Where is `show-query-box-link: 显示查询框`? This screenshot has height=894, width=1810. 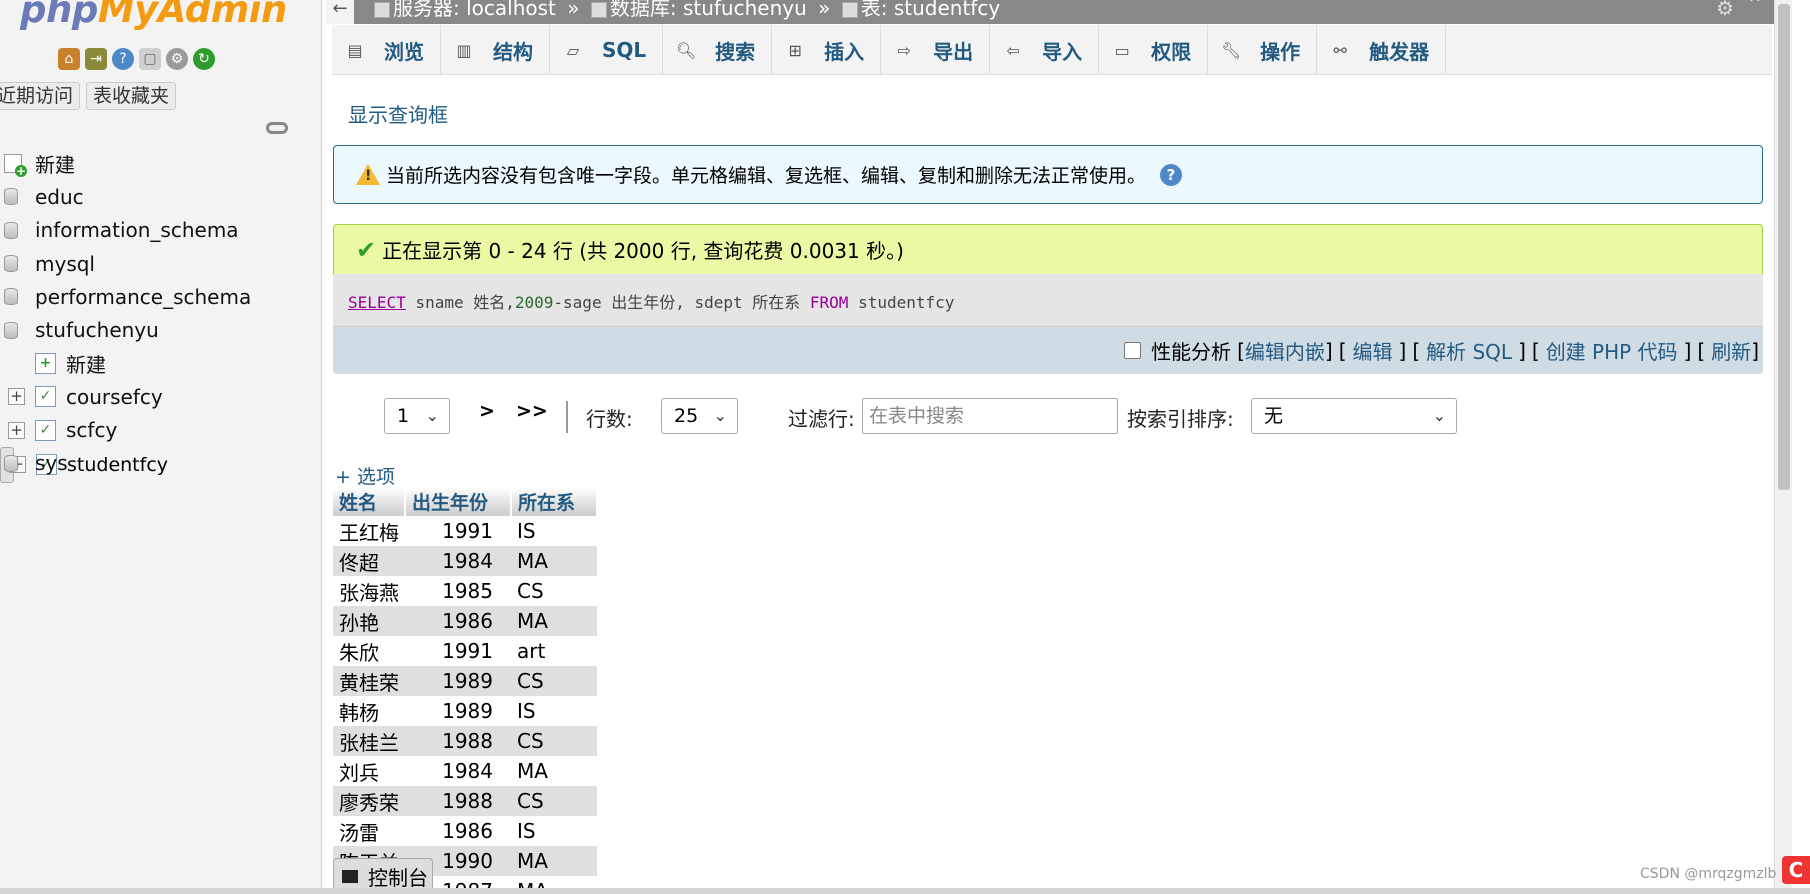
show-query-box-link: 显示查询框 is located at coordinates (398, 113).